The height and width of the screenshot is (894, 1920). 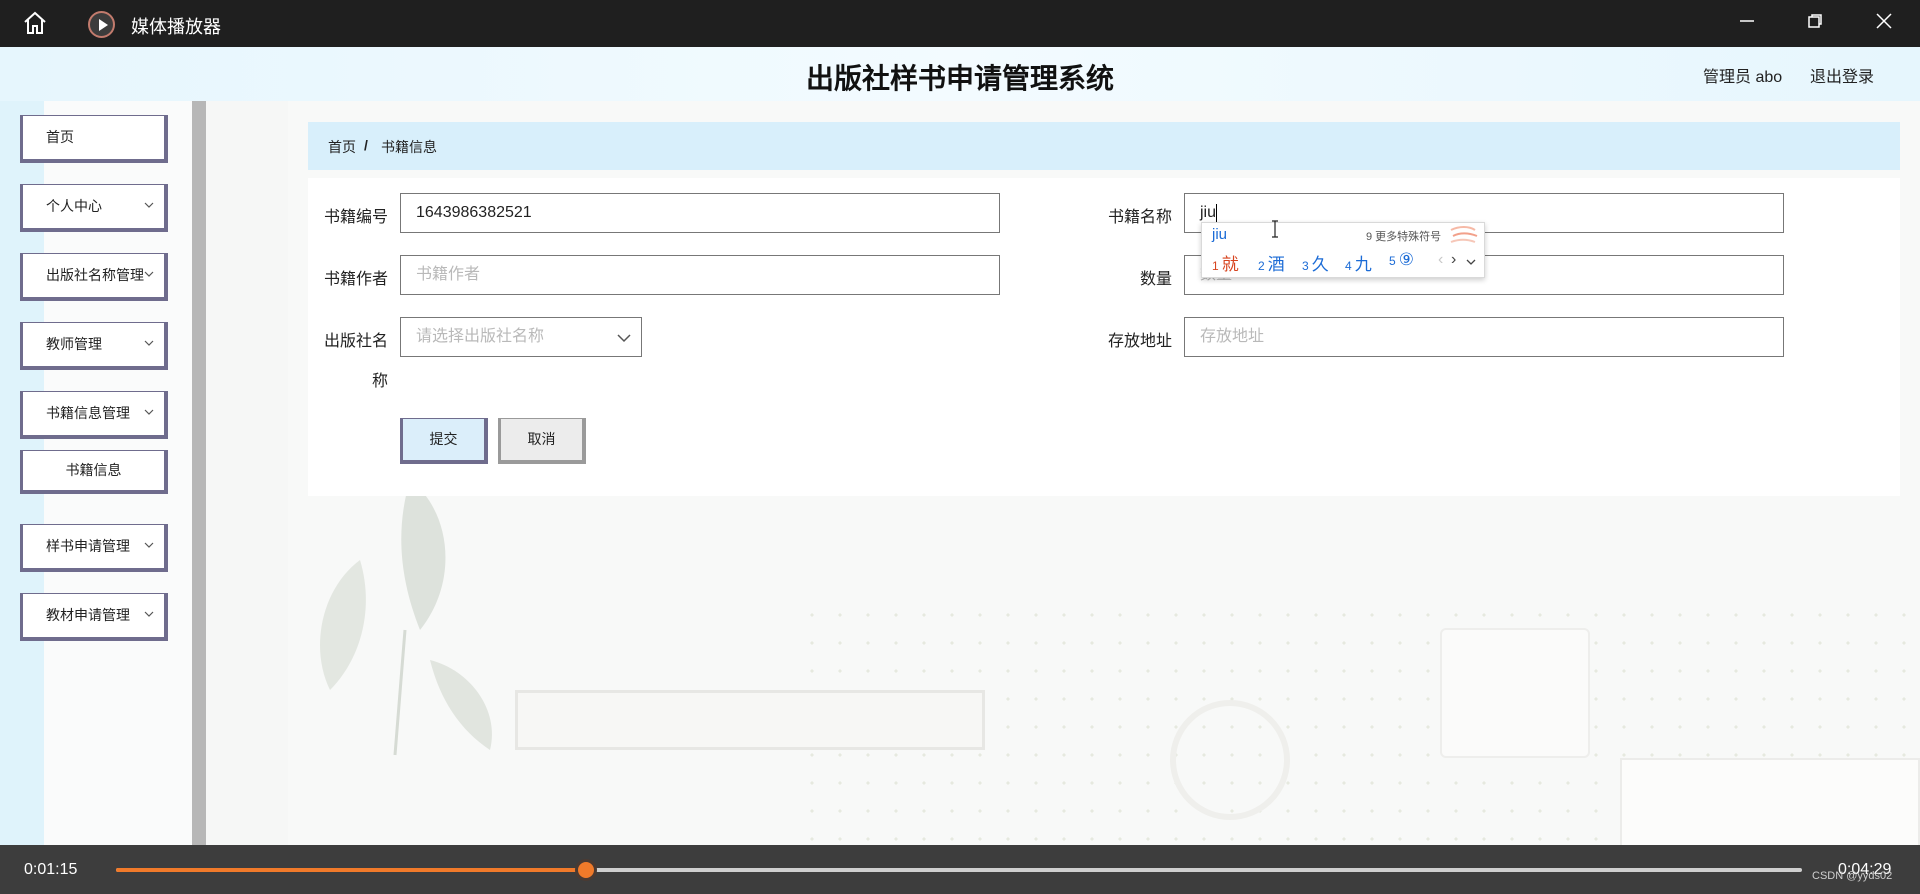 What do you see at coordinates (356, 279) in the screenshot?
I see `author-label: 书籍作者` at bounding box center [356, 279].